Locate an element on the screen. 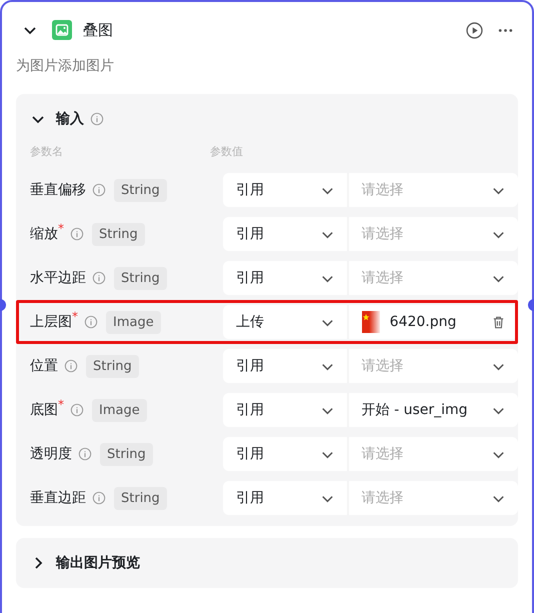 The height and width of the screenshot is (613, 534). param-name: 水平边距 is located at coordinates (58, 278).